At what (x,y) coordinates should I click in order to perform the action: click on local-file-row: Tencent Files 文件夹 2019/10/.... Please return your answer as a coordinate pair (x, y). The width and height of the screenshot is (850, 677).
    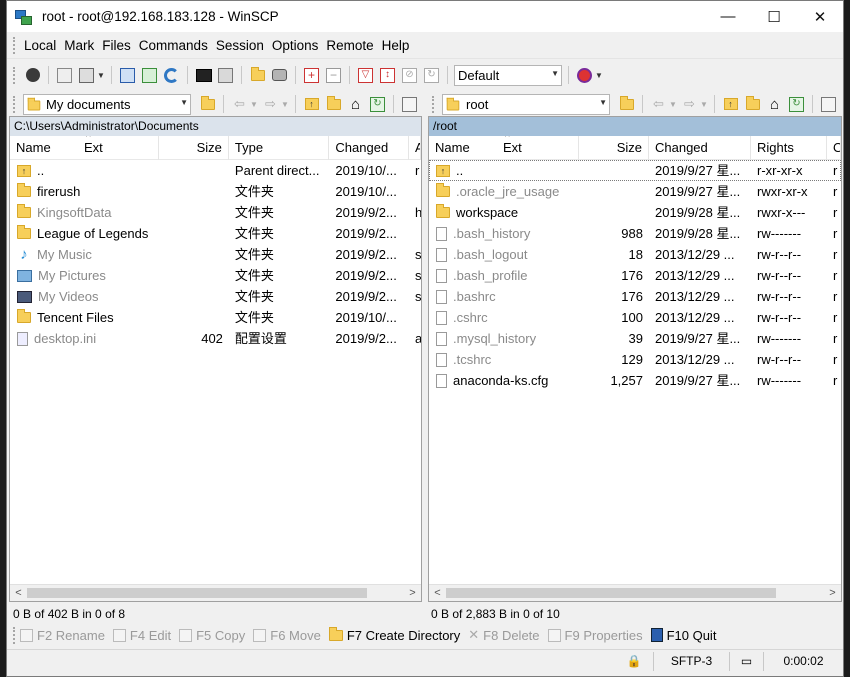
    Looking at the image, I should click on (215, 317).